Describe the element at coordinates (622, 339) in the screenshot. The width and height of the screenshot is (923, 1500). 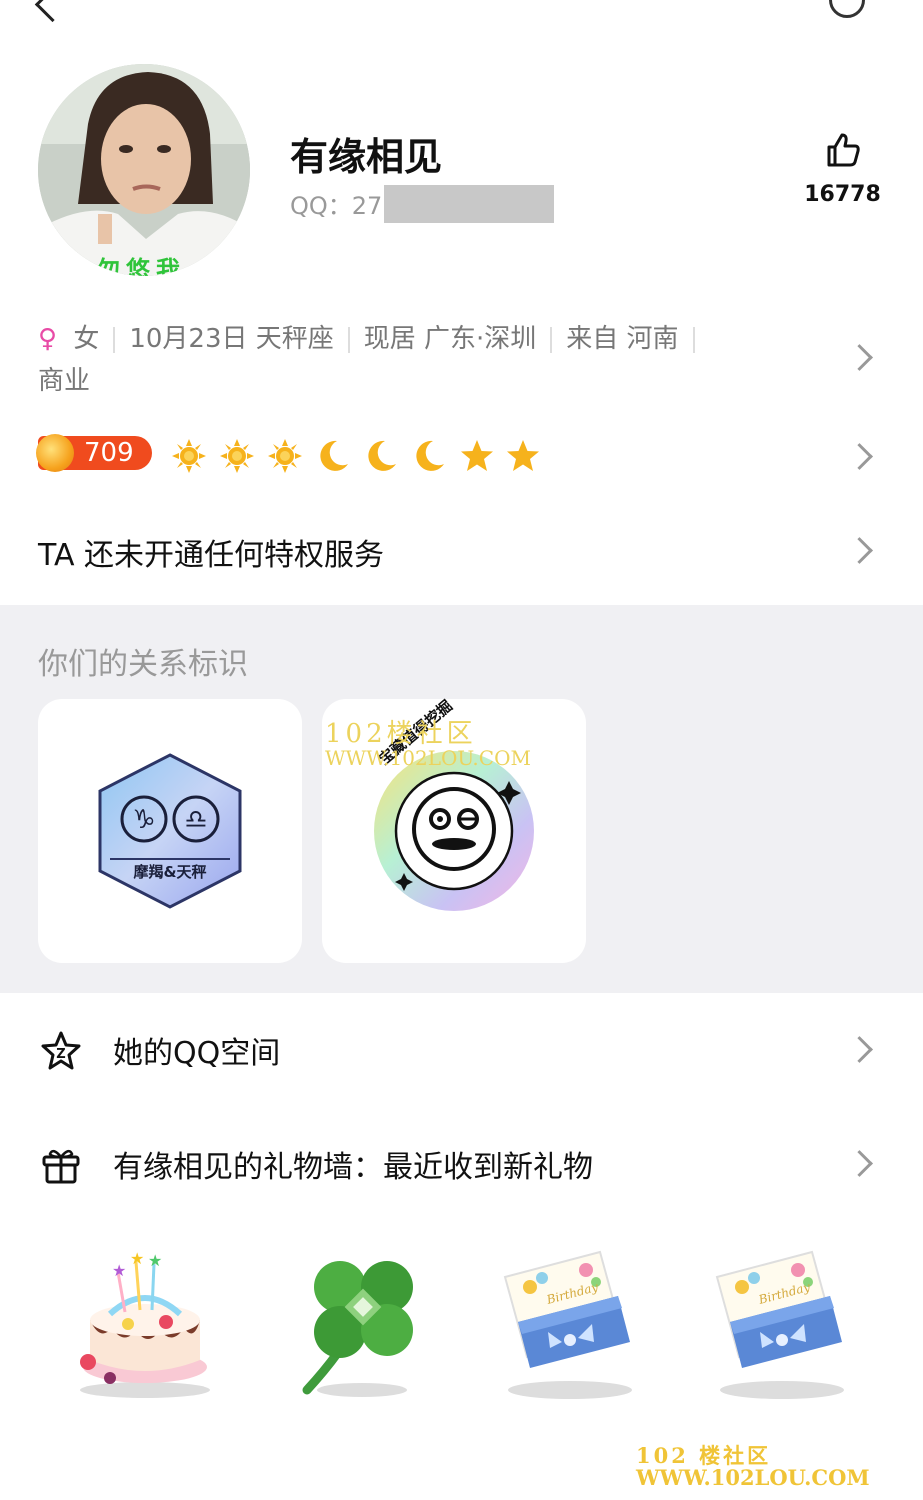
I see `hometown-text: 来自 河南` at that location.